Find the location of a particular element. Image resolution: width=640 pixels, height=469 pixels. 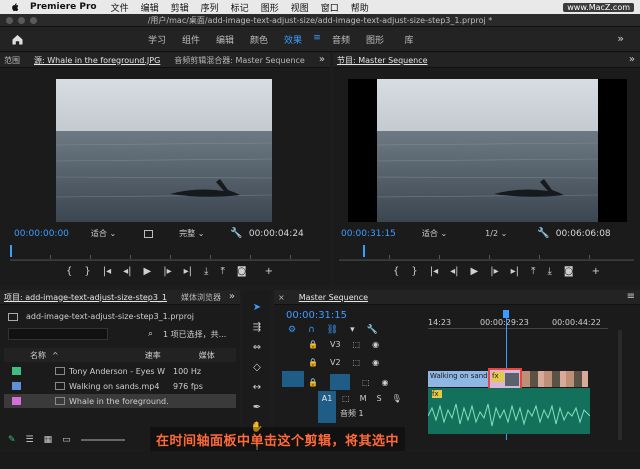

more-workspaces-icon: » is located at coordinates (620, 38).